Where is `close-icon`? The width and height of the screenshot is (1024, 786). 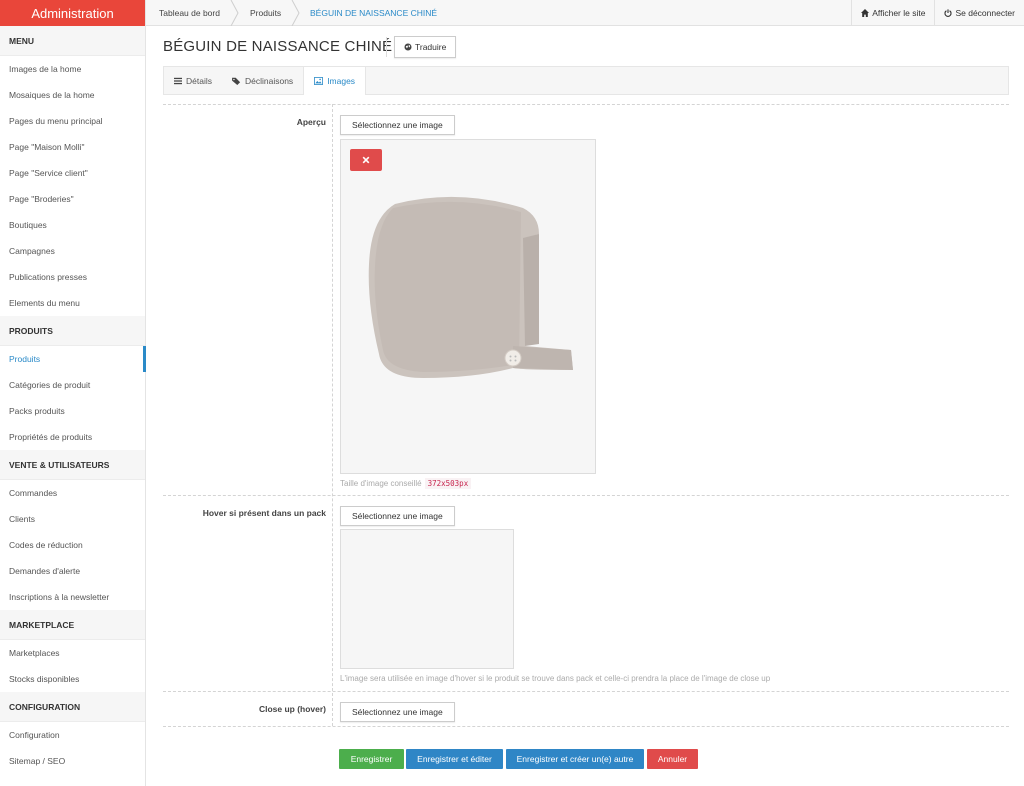 close-icon is located at coordinates (366, 160).